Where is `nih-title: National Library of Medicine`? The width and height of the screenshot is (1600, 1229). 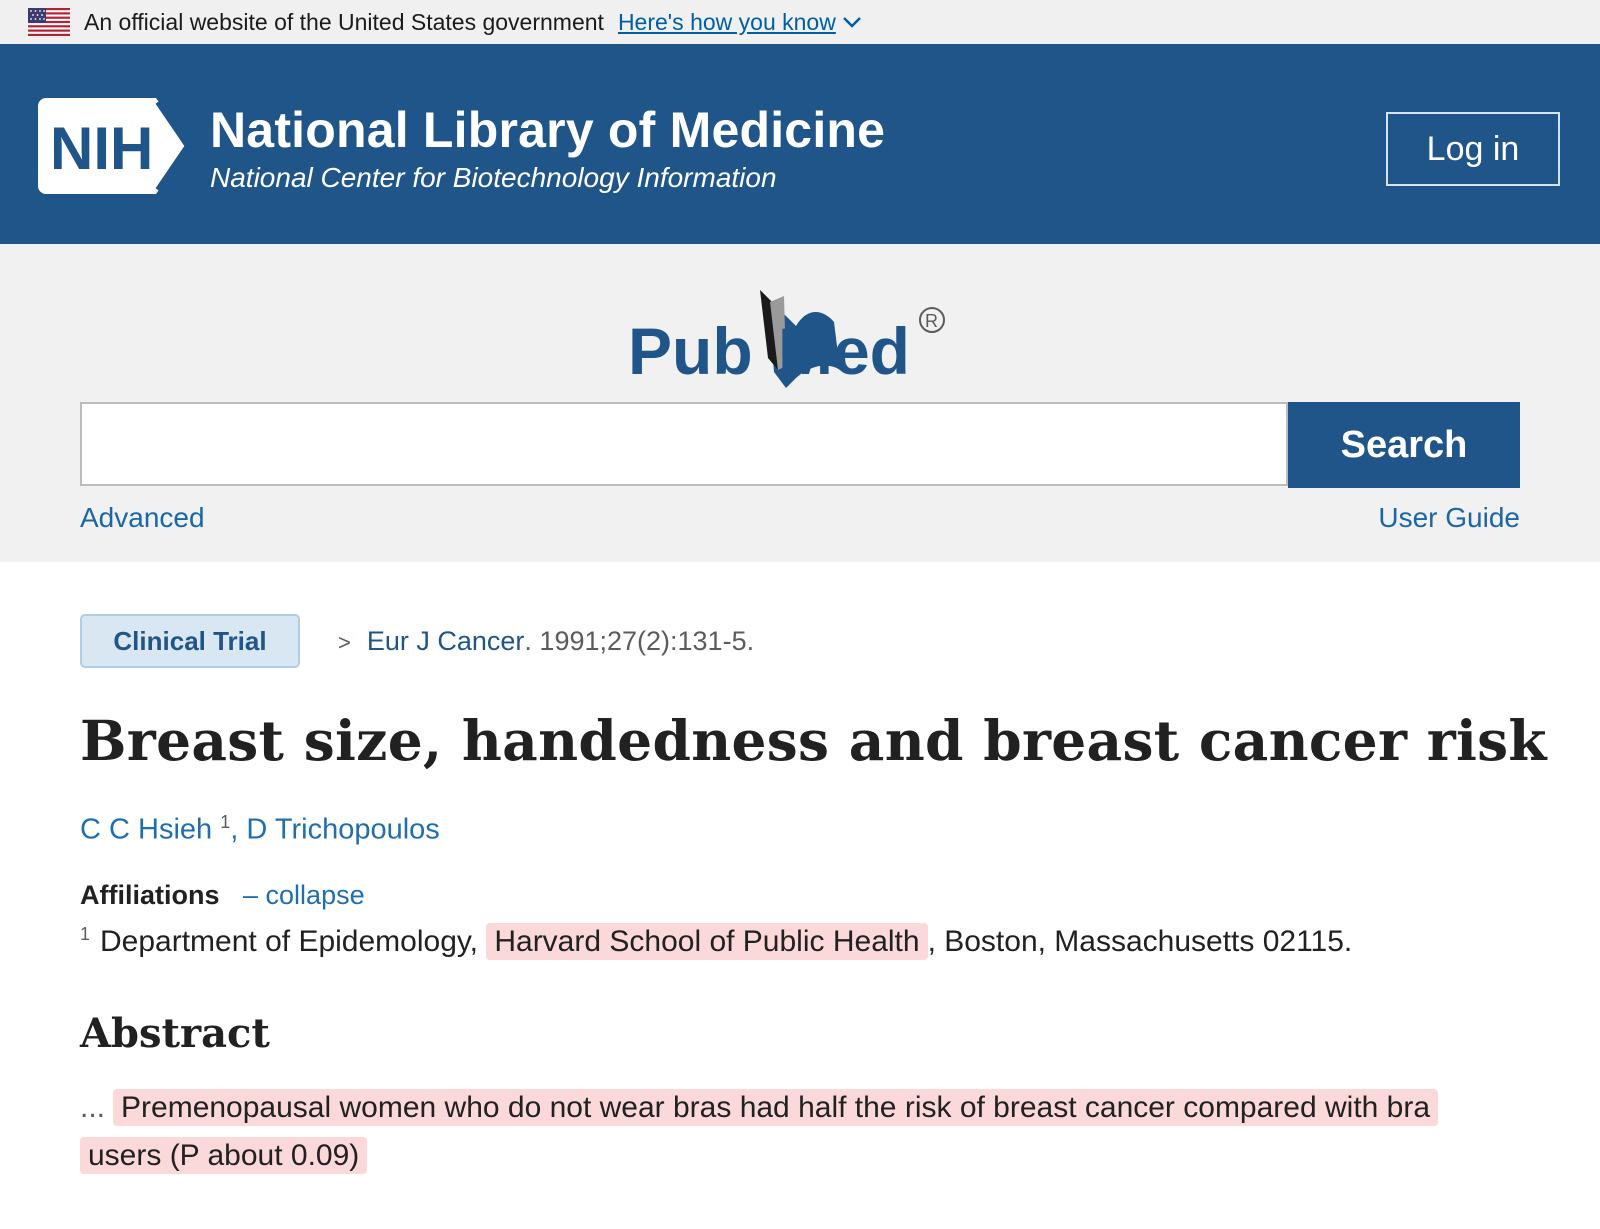 nih-title: National Library of Medicine is located at coordinates (547, 130).